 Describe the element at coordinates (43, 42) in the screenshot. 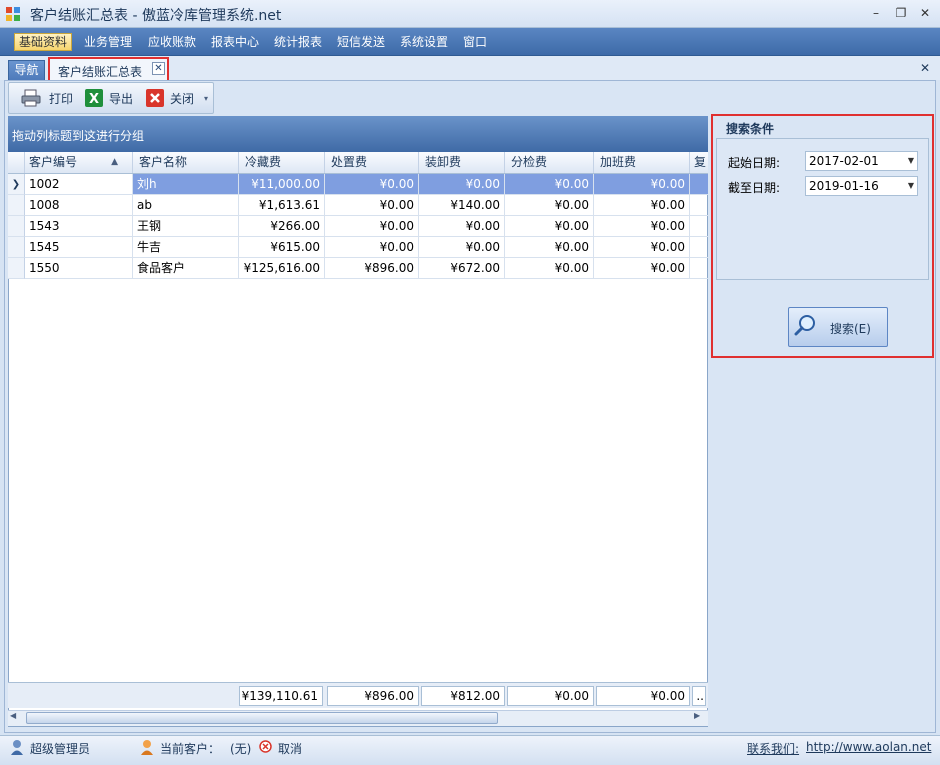

I see `menu-basic-data: 基础资料` at that location.